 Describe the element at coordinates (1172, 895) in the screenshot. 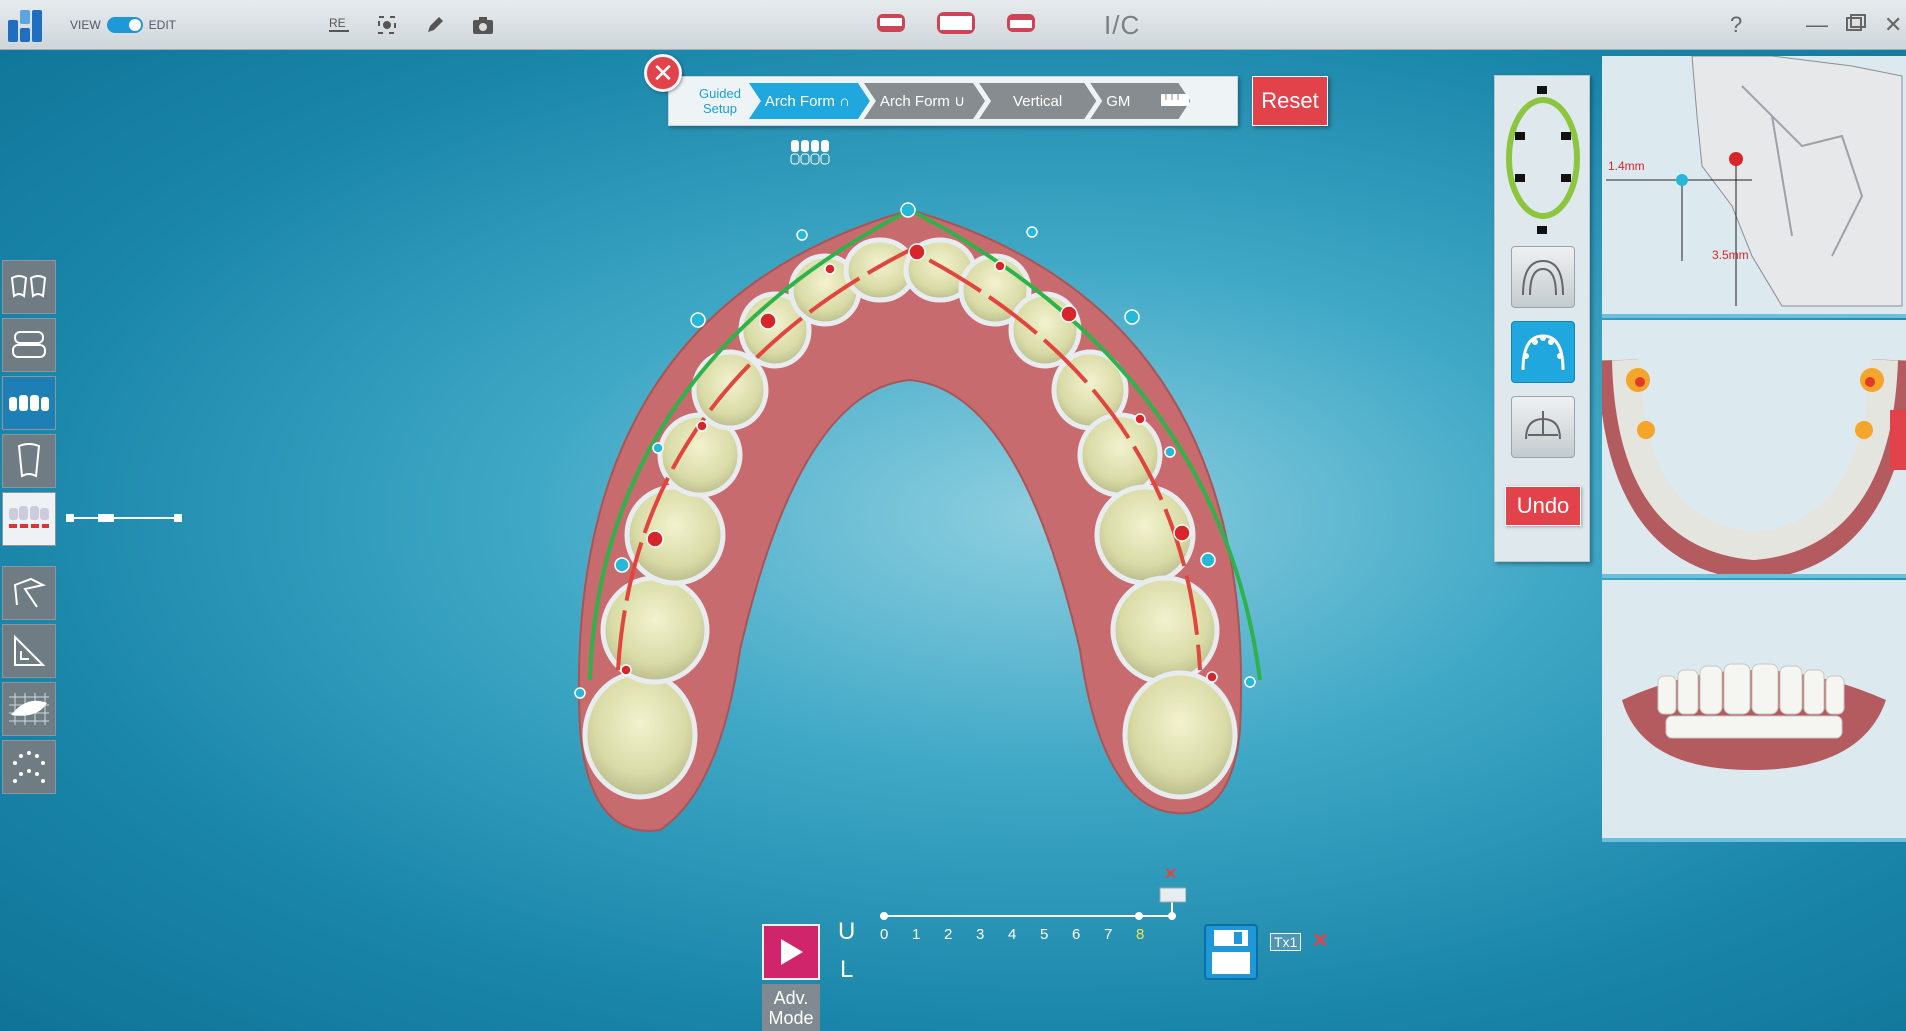

I see `stage-slider-handle` at that location.